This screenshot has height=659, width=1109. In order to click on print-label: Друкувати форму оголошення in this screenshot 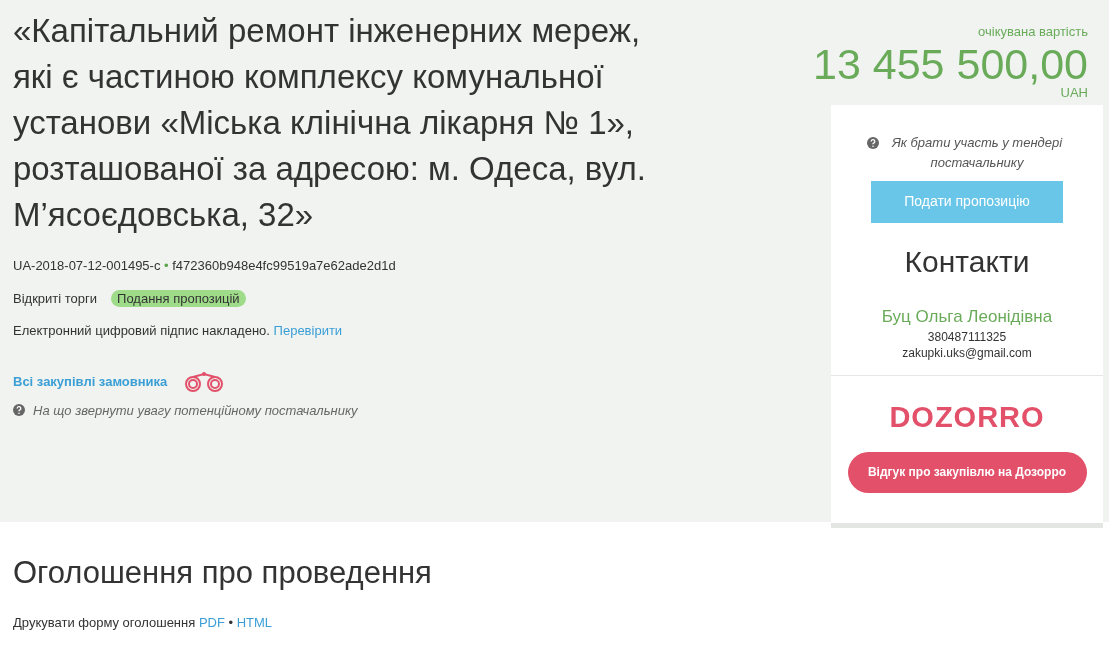, I will do `click(104, 623)`.